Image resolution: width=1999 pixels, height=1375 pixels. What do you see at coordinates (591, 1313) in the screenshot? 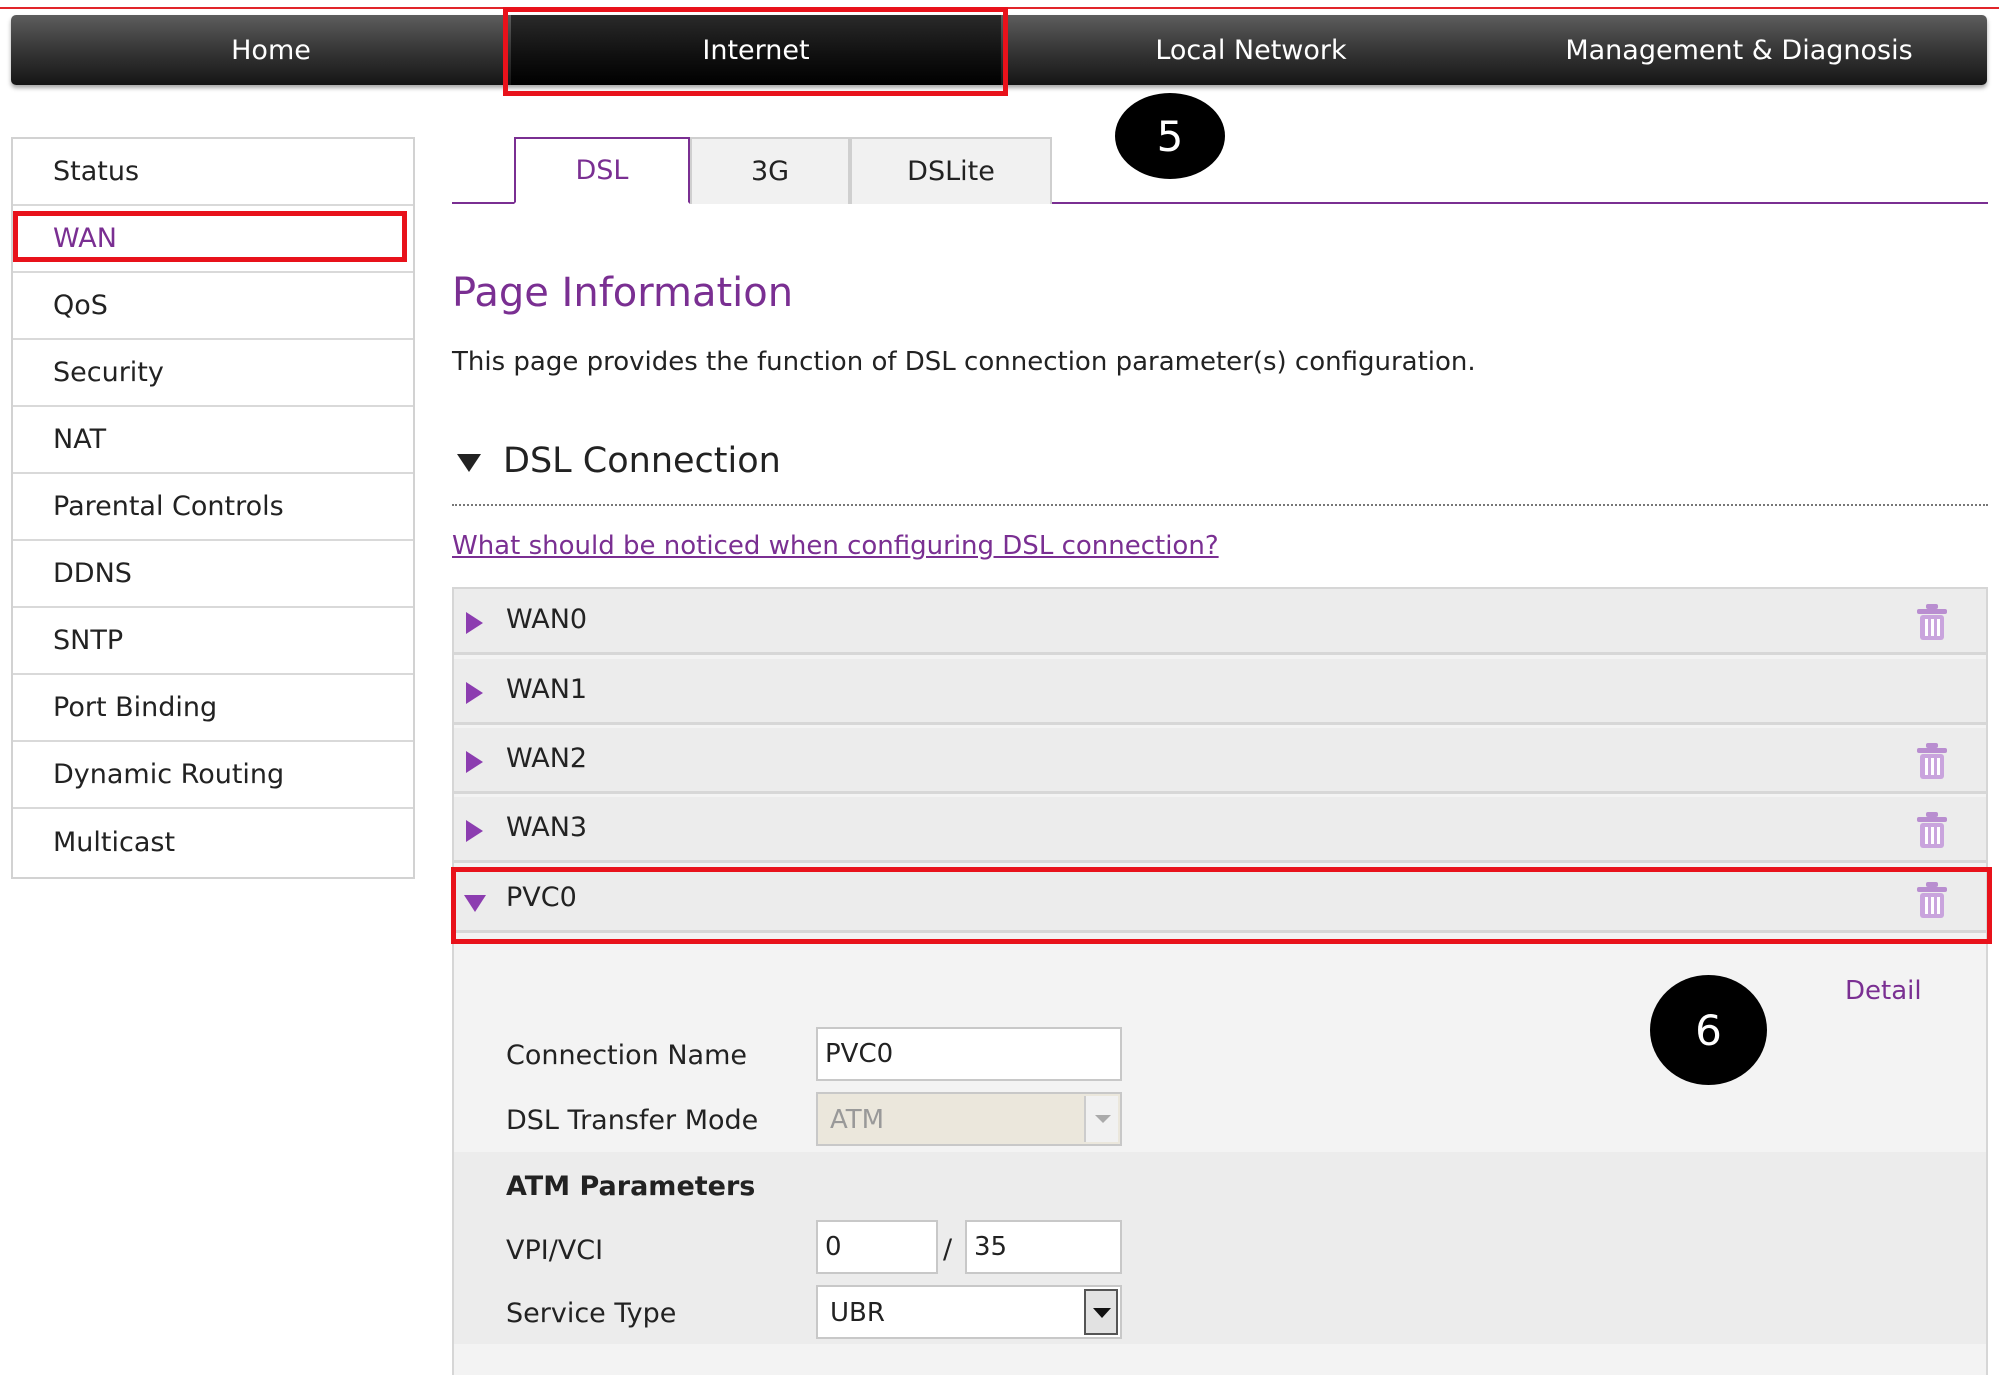
I see `service-type-label: Service Type` at bounding box center [591, 1313].